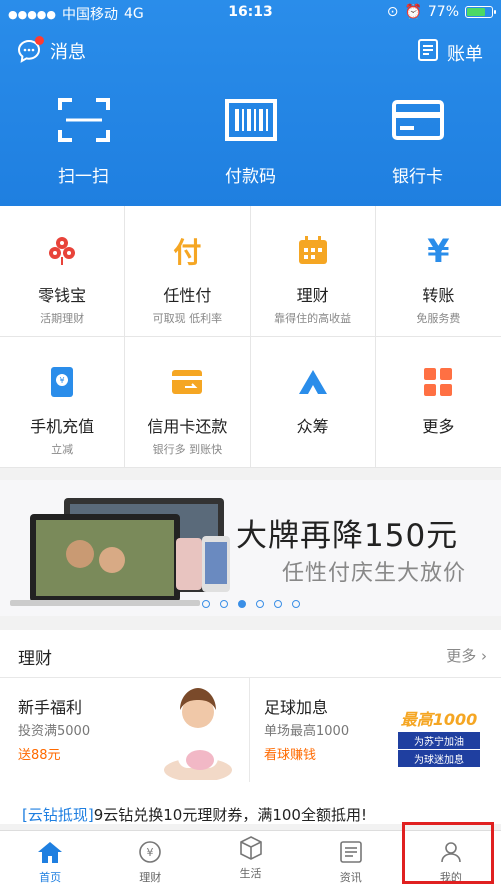 The width and height of the screenshot is (501, 887). What do you see at coordinates (307, 731) in the screenshot?
I see `card-subtitle: 单场最高1000` at bounding box center [307, 731].